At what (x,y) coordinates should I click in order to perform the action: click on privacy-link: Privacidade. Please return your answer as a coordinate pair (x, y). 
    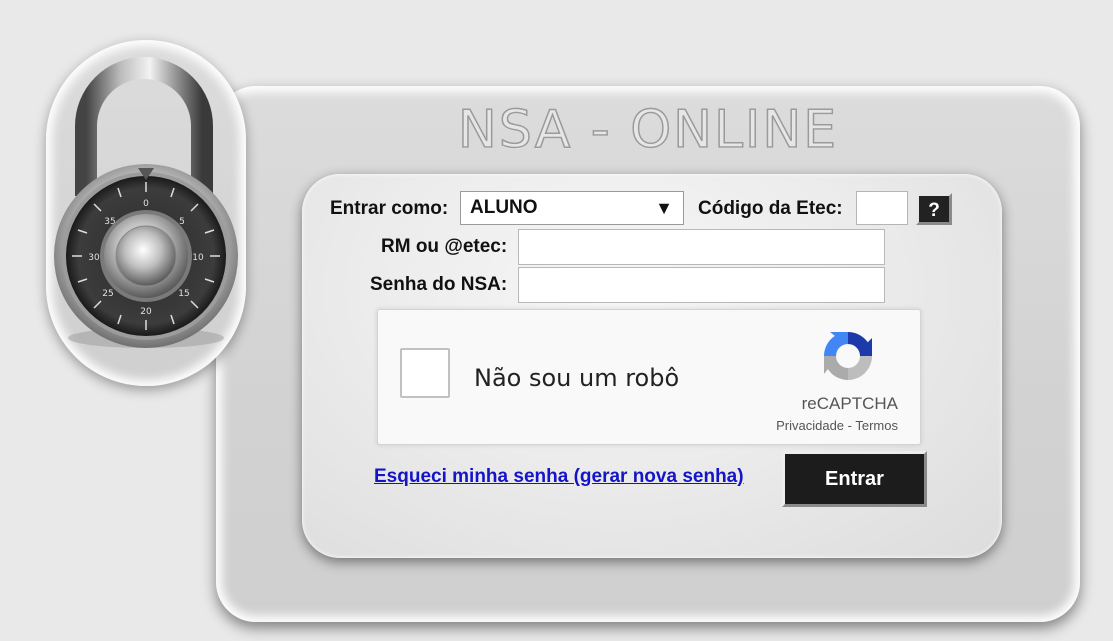
    Looking at the image, I should click on (810, 425).